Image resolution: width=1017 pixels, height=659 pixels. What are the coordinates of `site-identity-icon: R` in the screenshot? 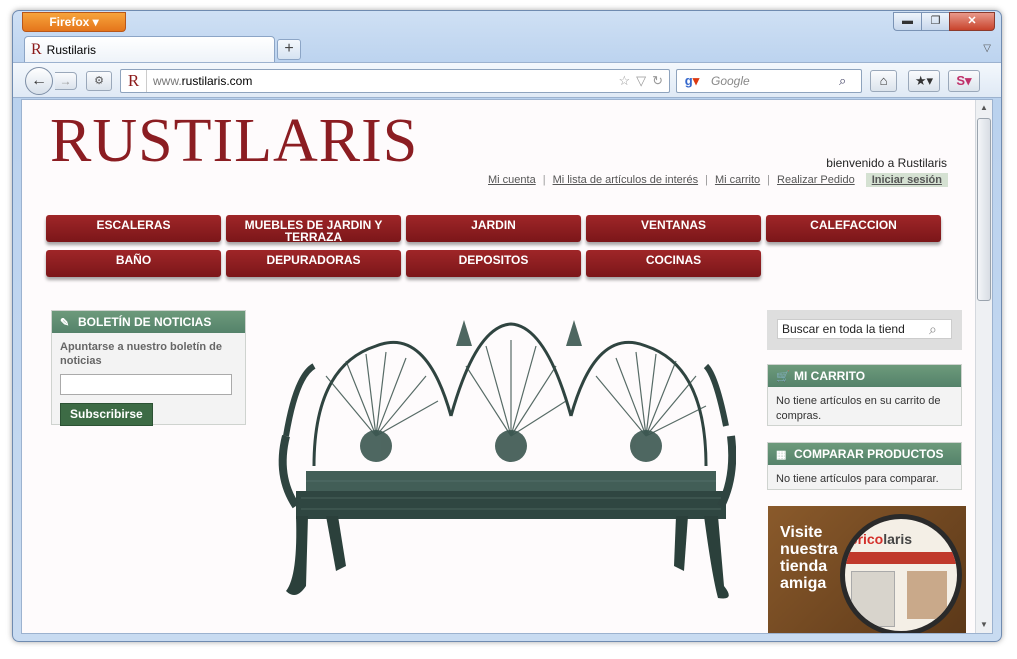 It's located at (134, 81).